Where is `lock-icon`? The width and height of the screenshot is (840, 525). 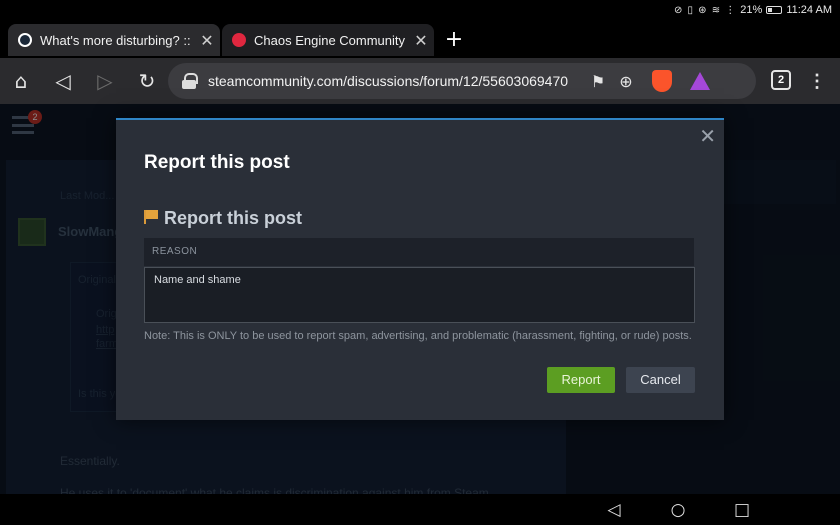
lock-icon is located at coordinates (190, 81).